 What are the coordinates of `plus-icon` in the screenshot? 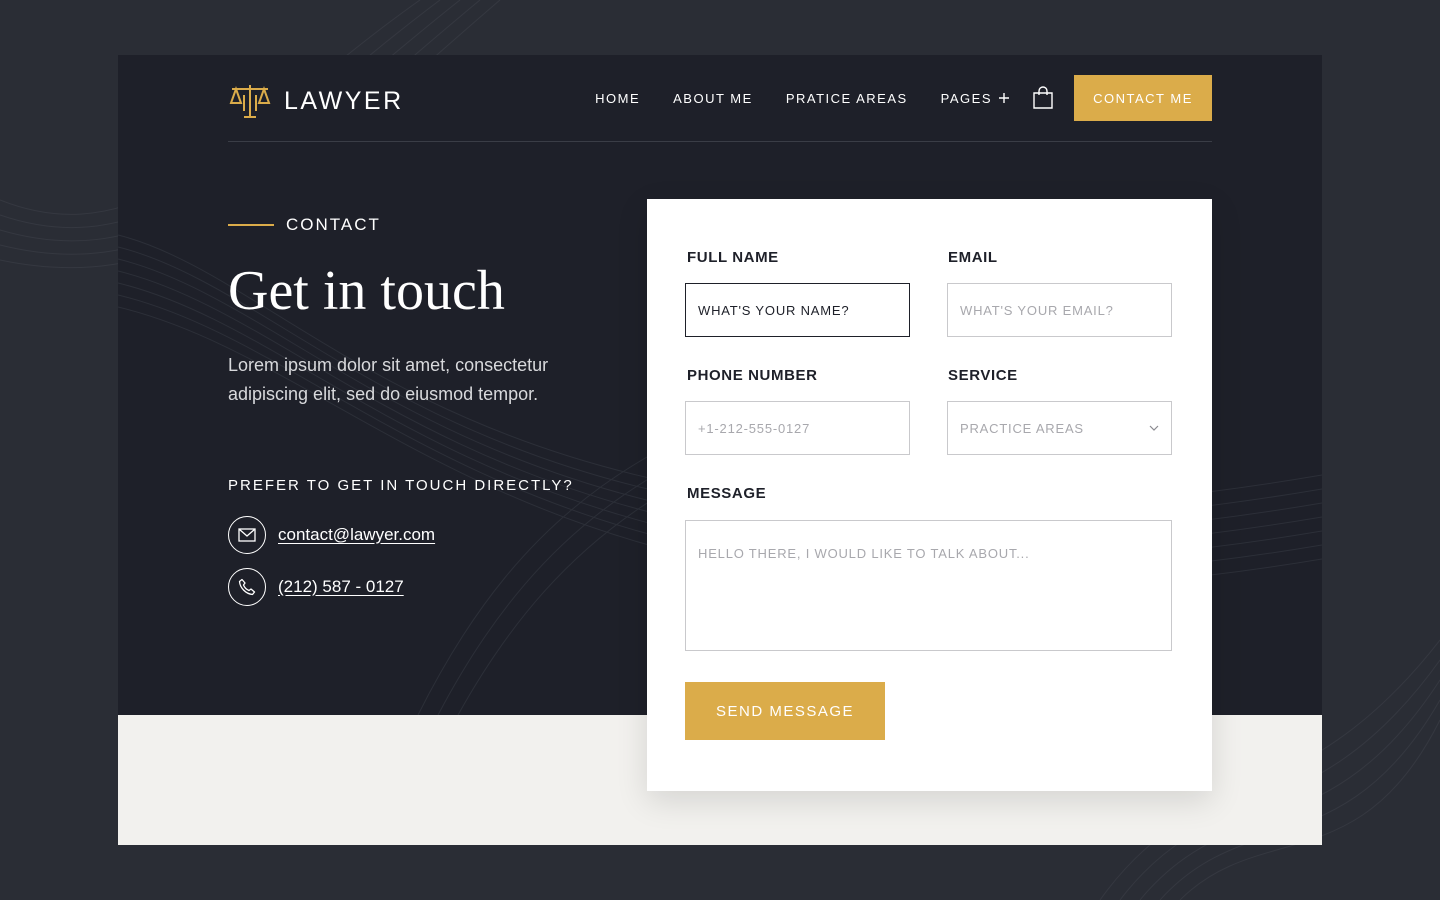 It's located at (1004, 98).